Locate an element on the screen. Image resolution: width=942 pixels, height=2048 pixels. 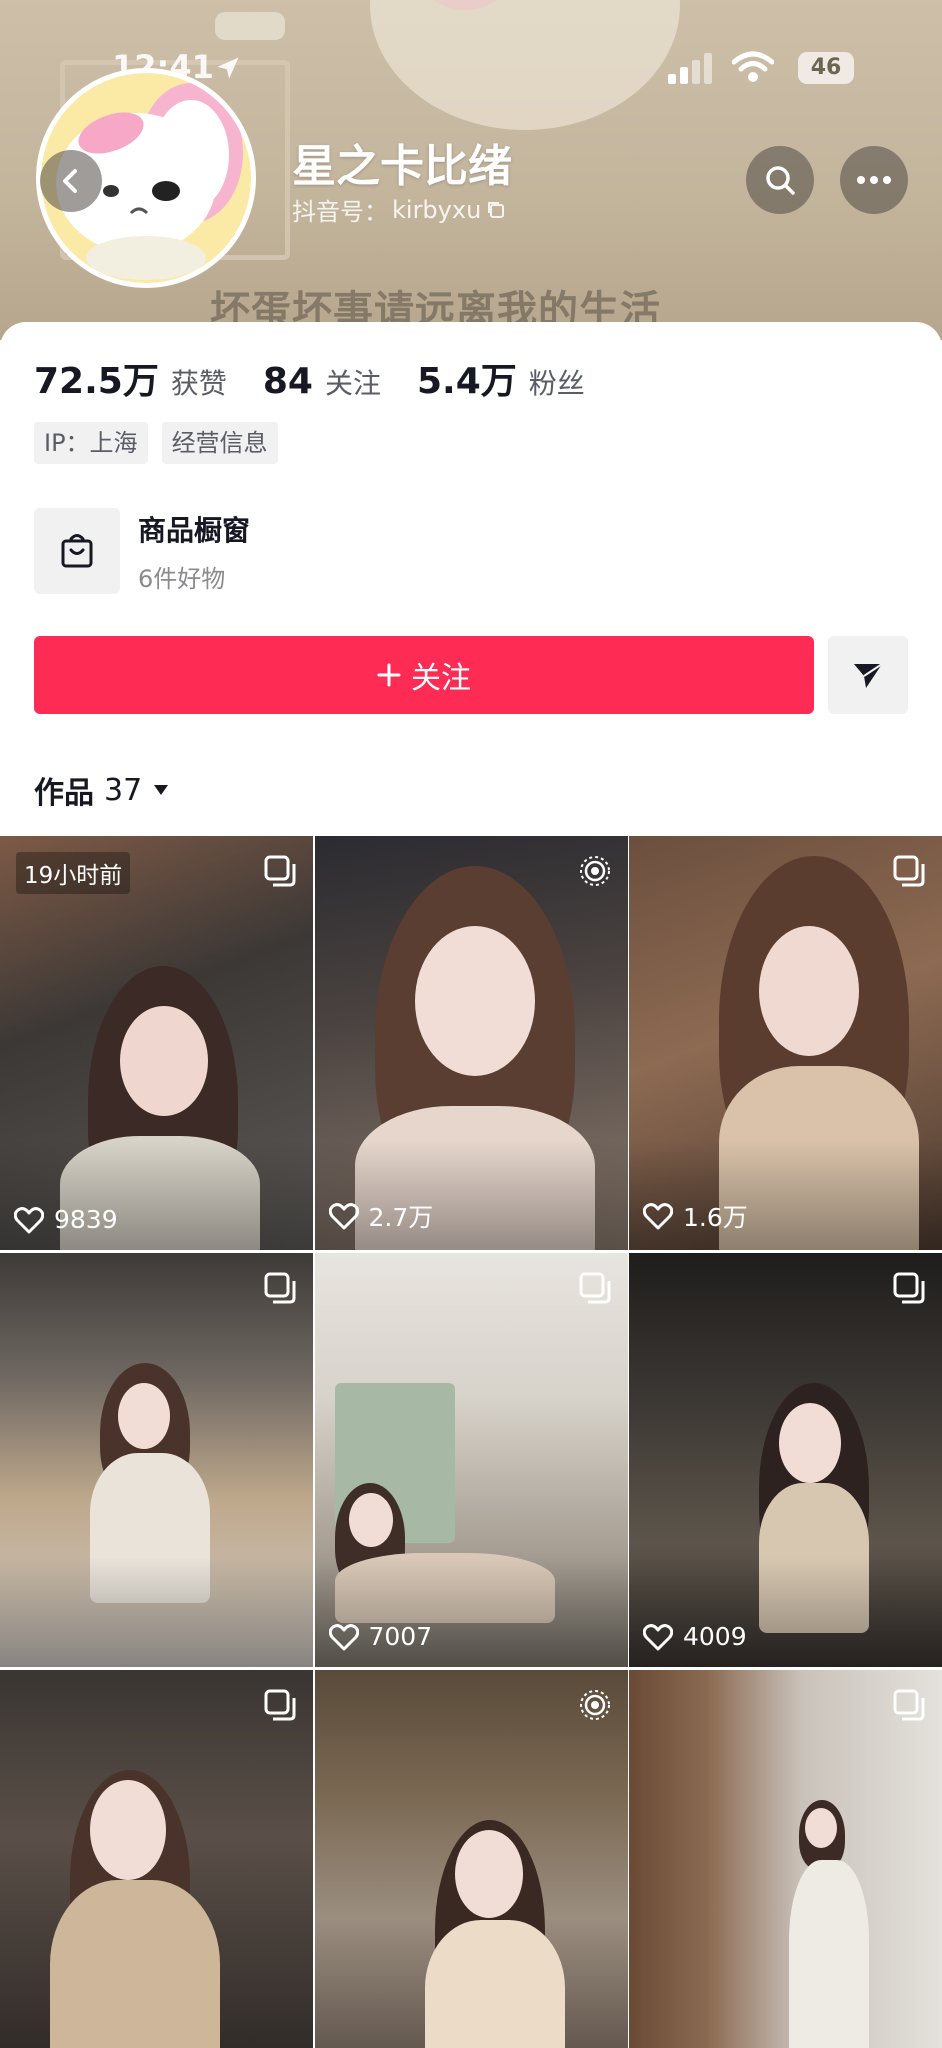
douyin-id: 抖音号： kirbyxu is located at coordinates (399, 209).